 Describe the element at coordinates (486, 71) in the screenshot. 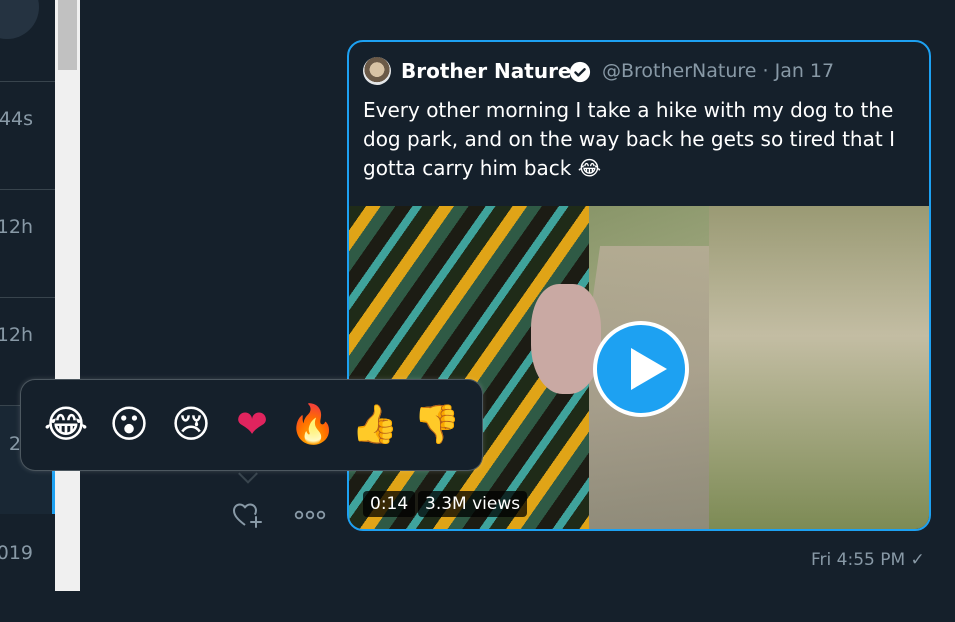

I see `tweet-author-name: Brother Nature` at that location.